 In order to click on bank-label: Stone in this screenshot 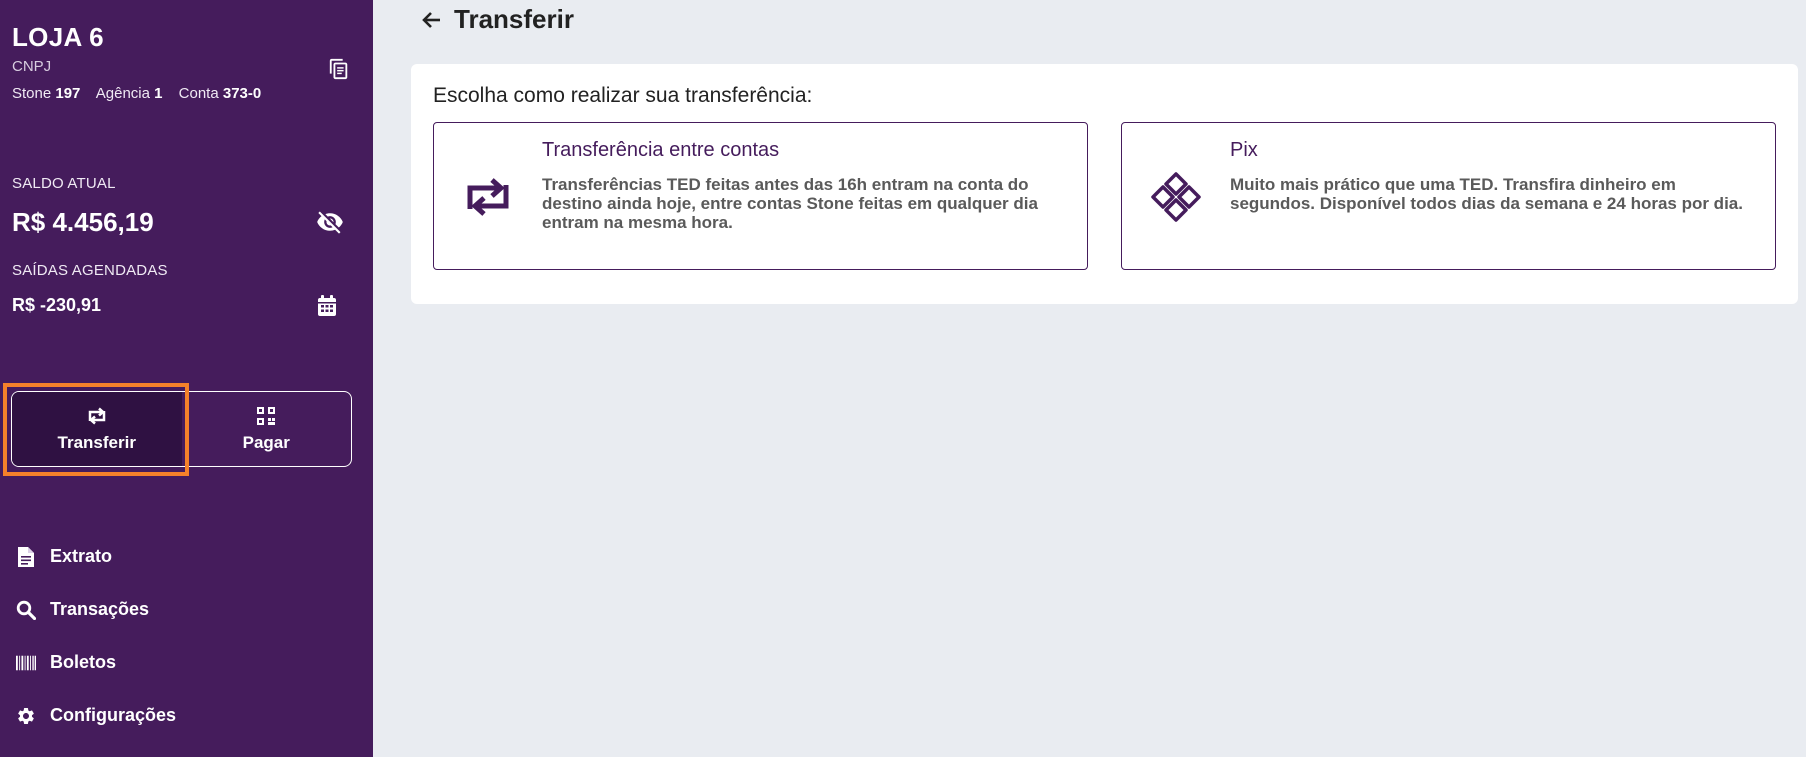, I will do `click(32, 93)`.